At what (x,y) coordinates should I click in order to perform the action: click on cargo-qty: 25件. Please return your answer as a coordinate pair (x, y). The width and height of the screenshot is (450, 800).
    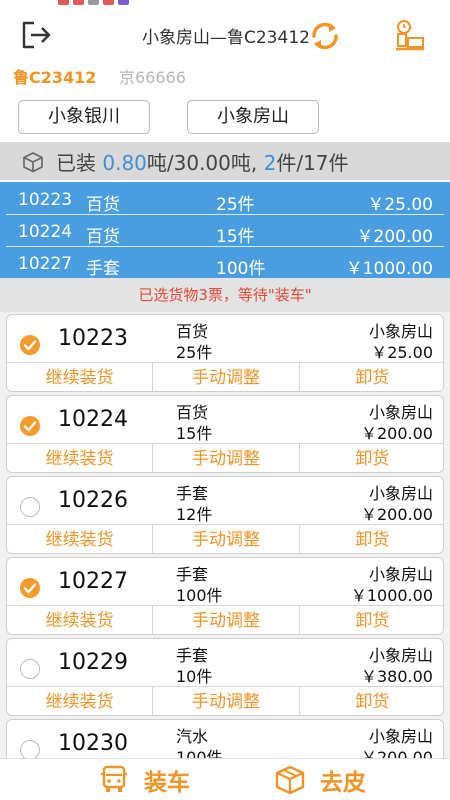
    Looking at the image, I should click on (194, 352).